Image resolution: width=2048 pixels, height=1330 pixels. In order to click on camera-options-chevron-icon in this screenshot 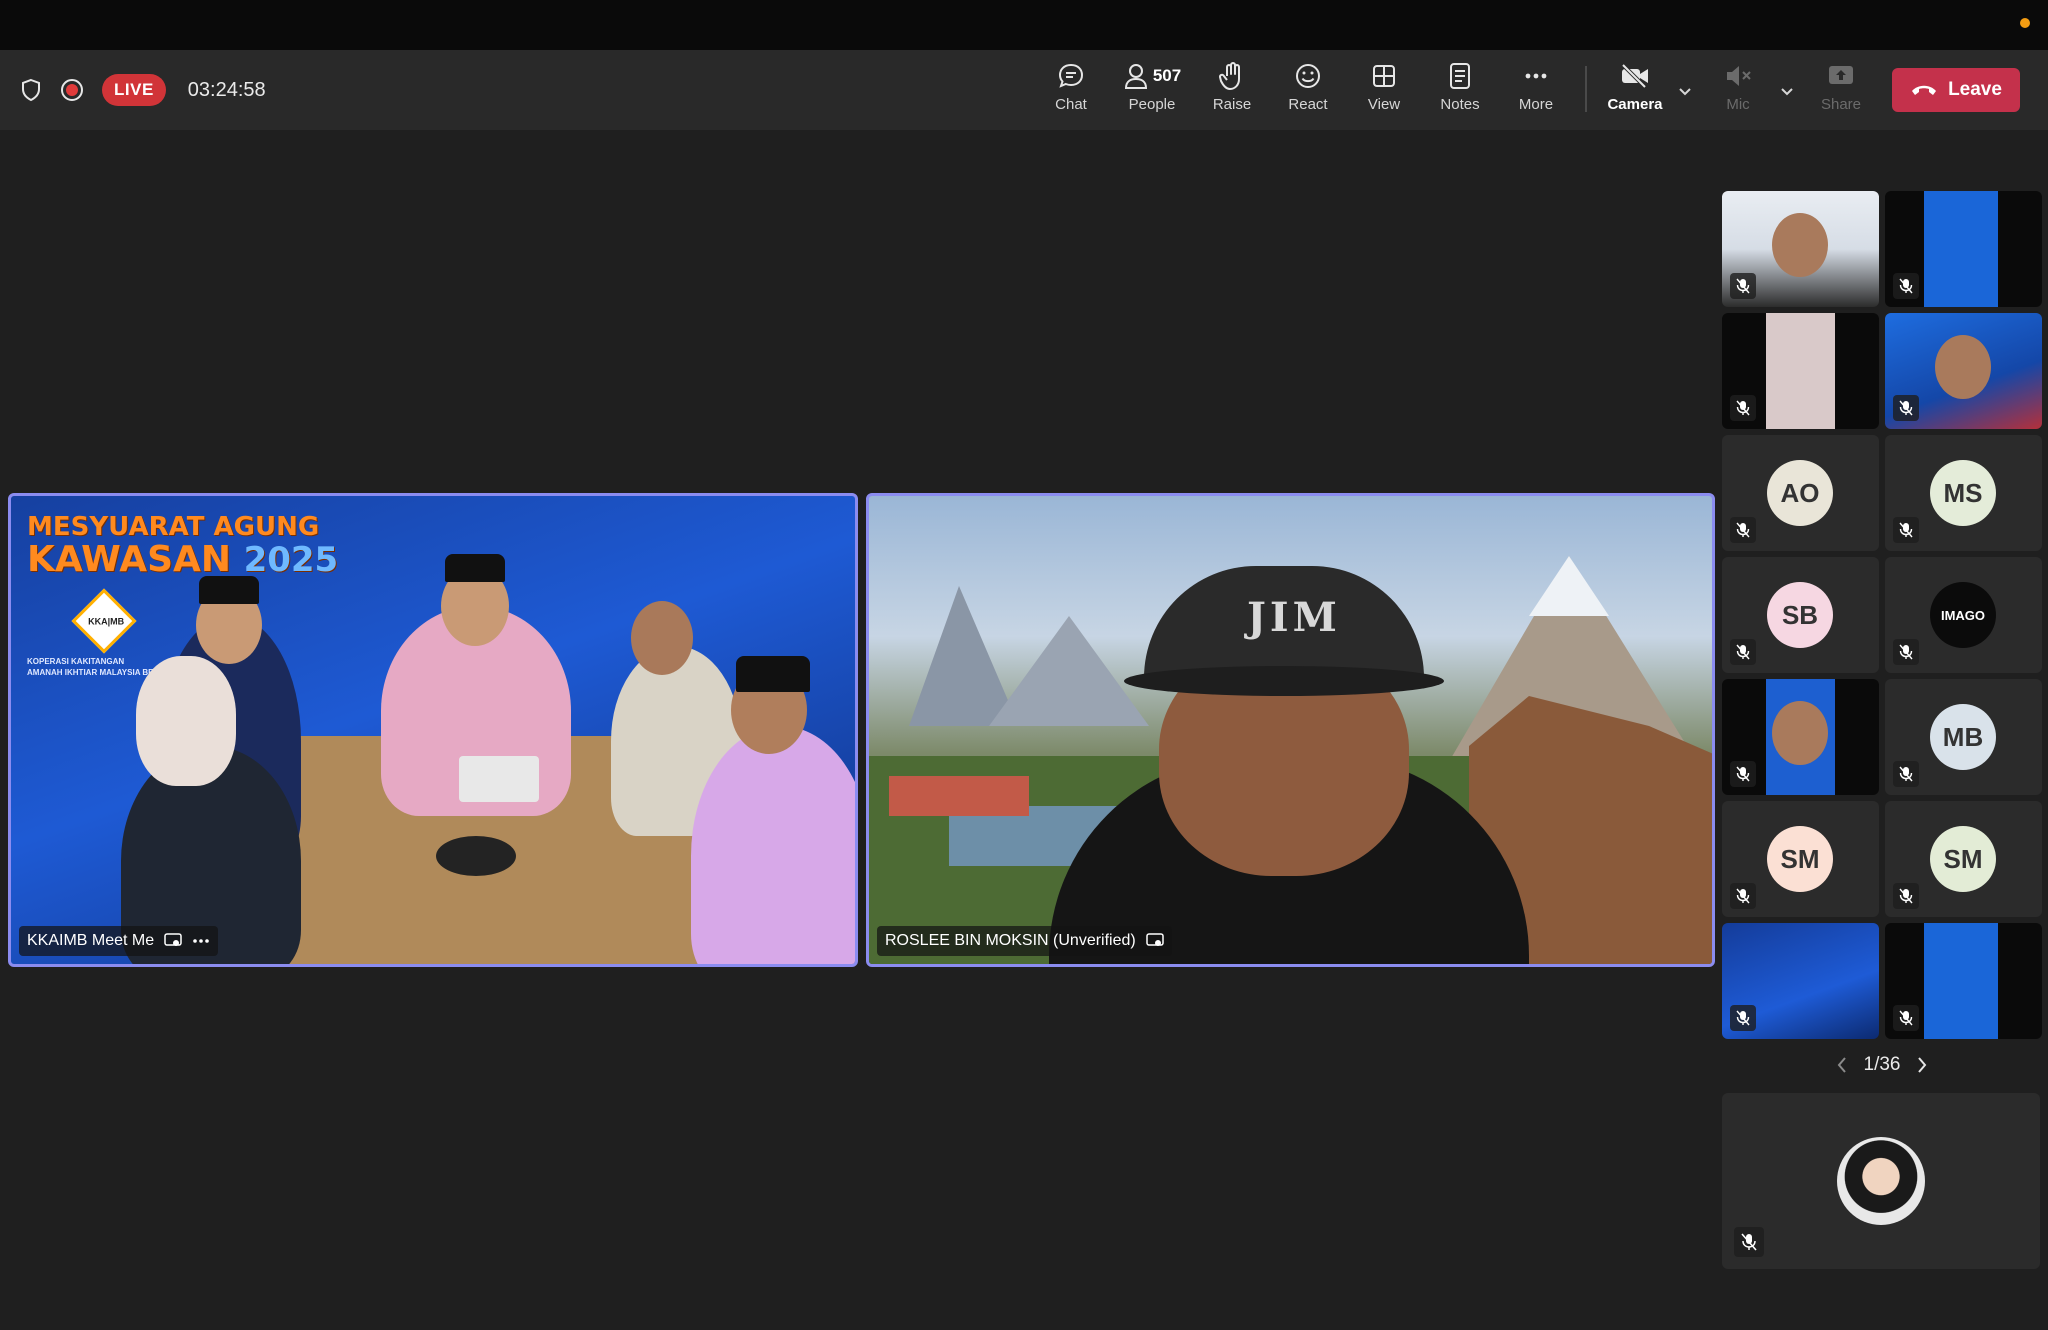, I will do `click(1685, 91)`.